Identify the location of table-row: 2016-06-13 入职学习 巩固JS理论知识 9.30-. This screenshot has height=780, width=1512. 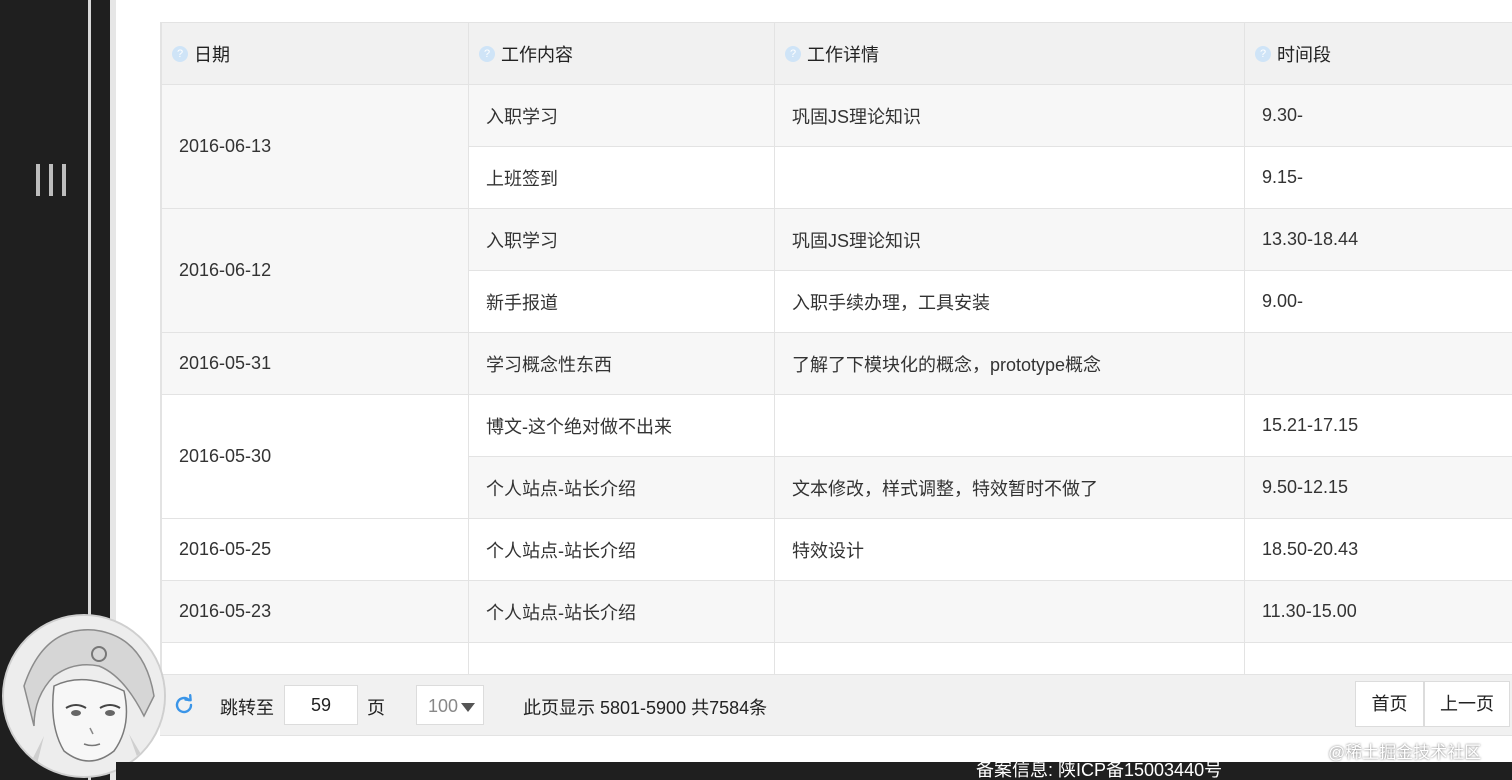
(836, 146).